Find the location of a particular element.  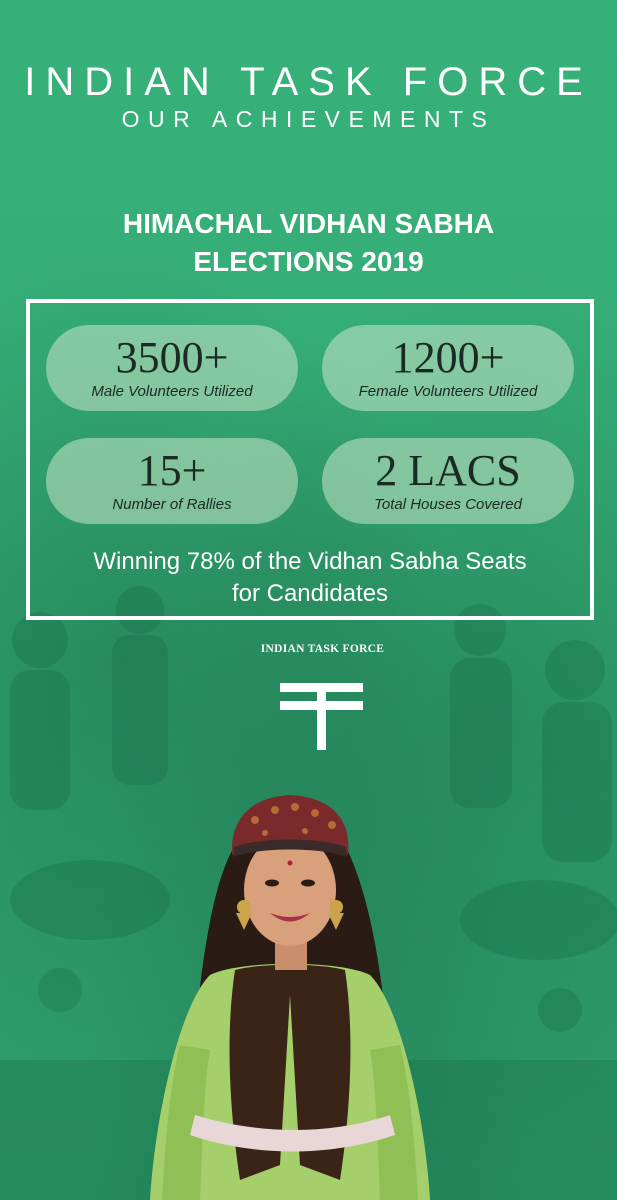

stat-female-volunteers: 1200+ Female Volunteers Utilized is located at coordinates (448, 368).